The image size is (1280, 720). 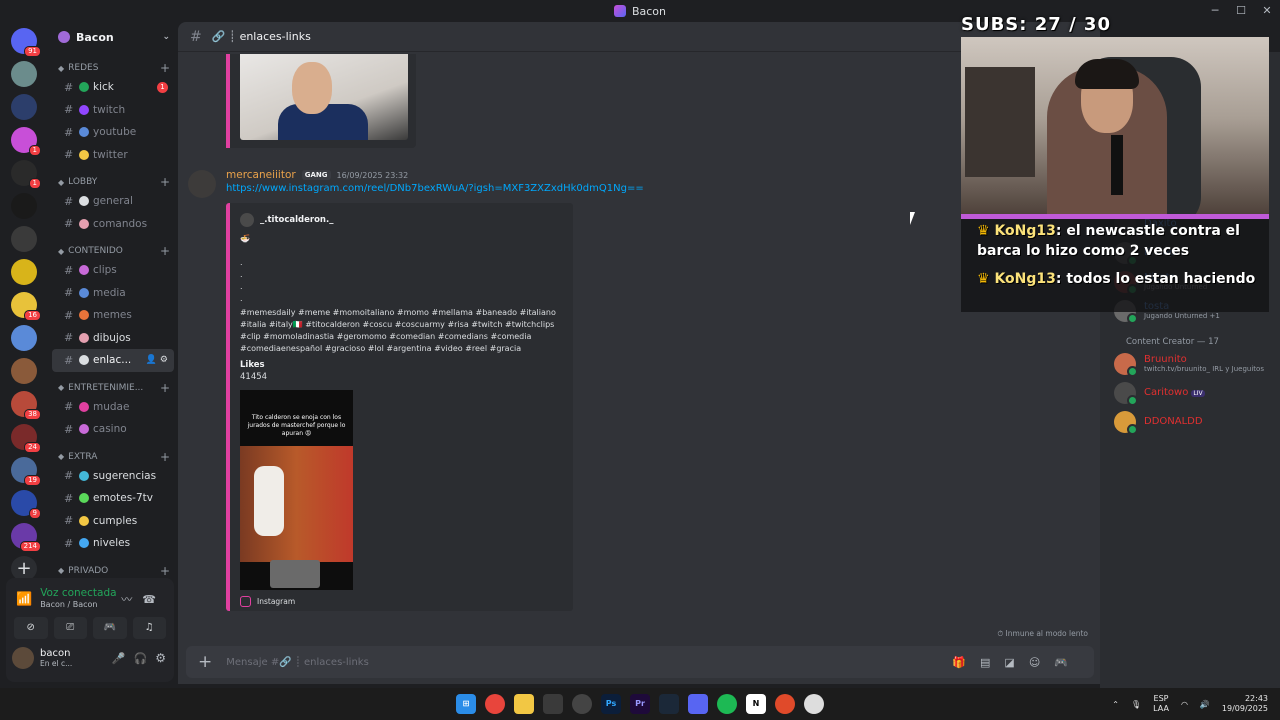 What do you see at coordinates (756, 704) in the screenshot?
I see `notion-icon: N` at bounding box center [756, 704].